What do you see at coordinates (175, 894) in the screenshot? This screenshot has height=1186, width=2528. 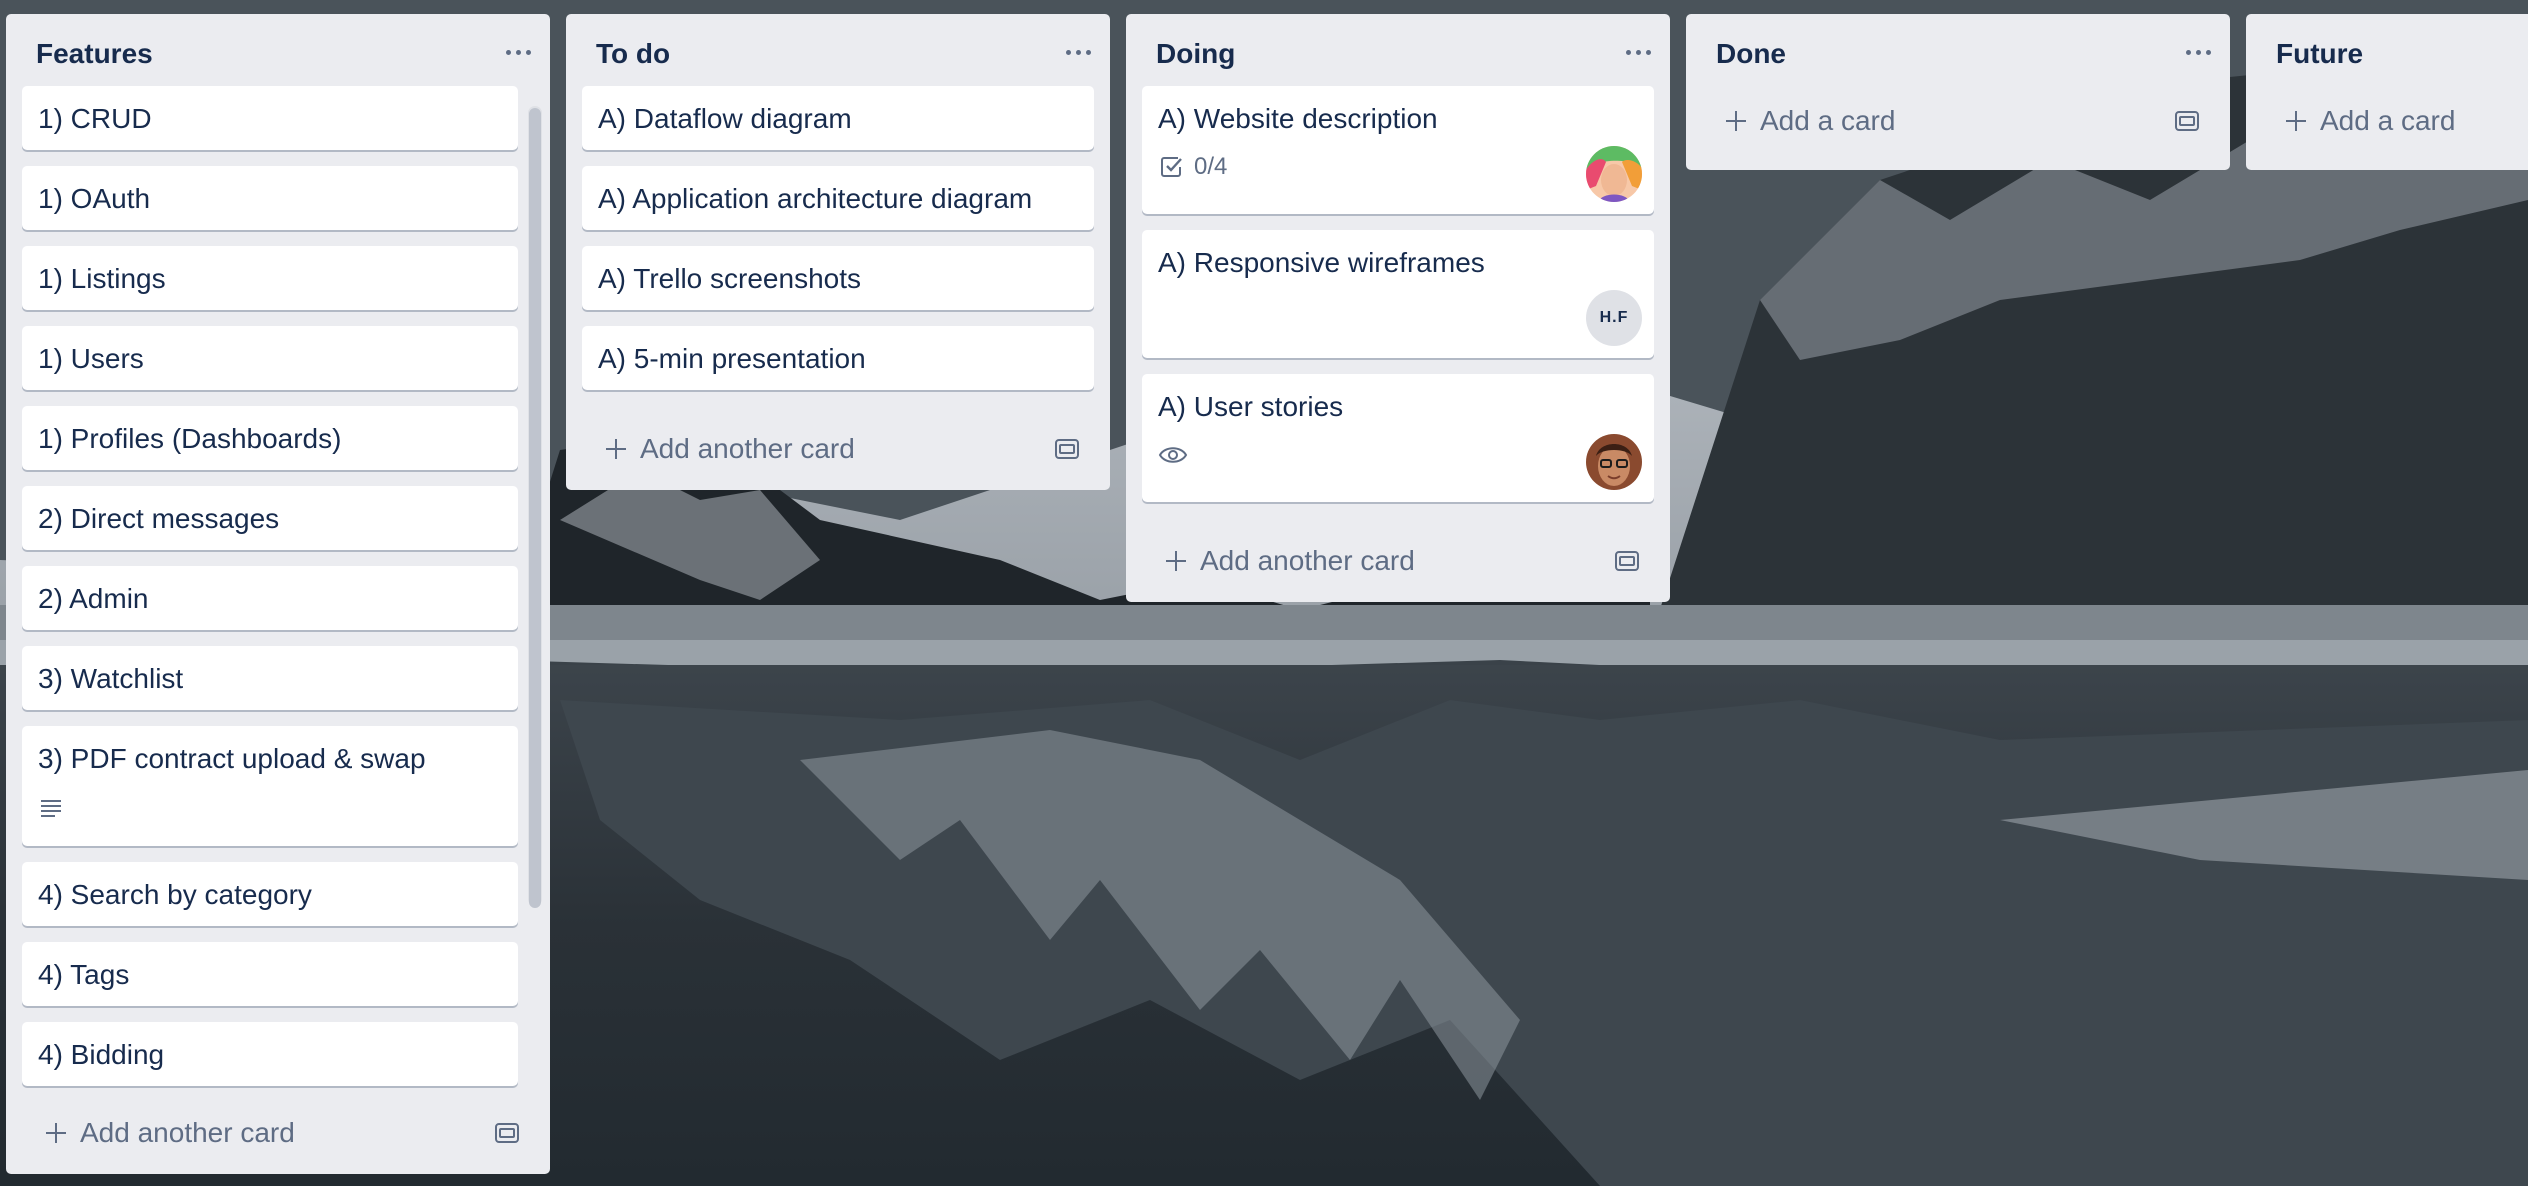 I see `card-title: 4) Search by category` at bounding box center [175, 894].